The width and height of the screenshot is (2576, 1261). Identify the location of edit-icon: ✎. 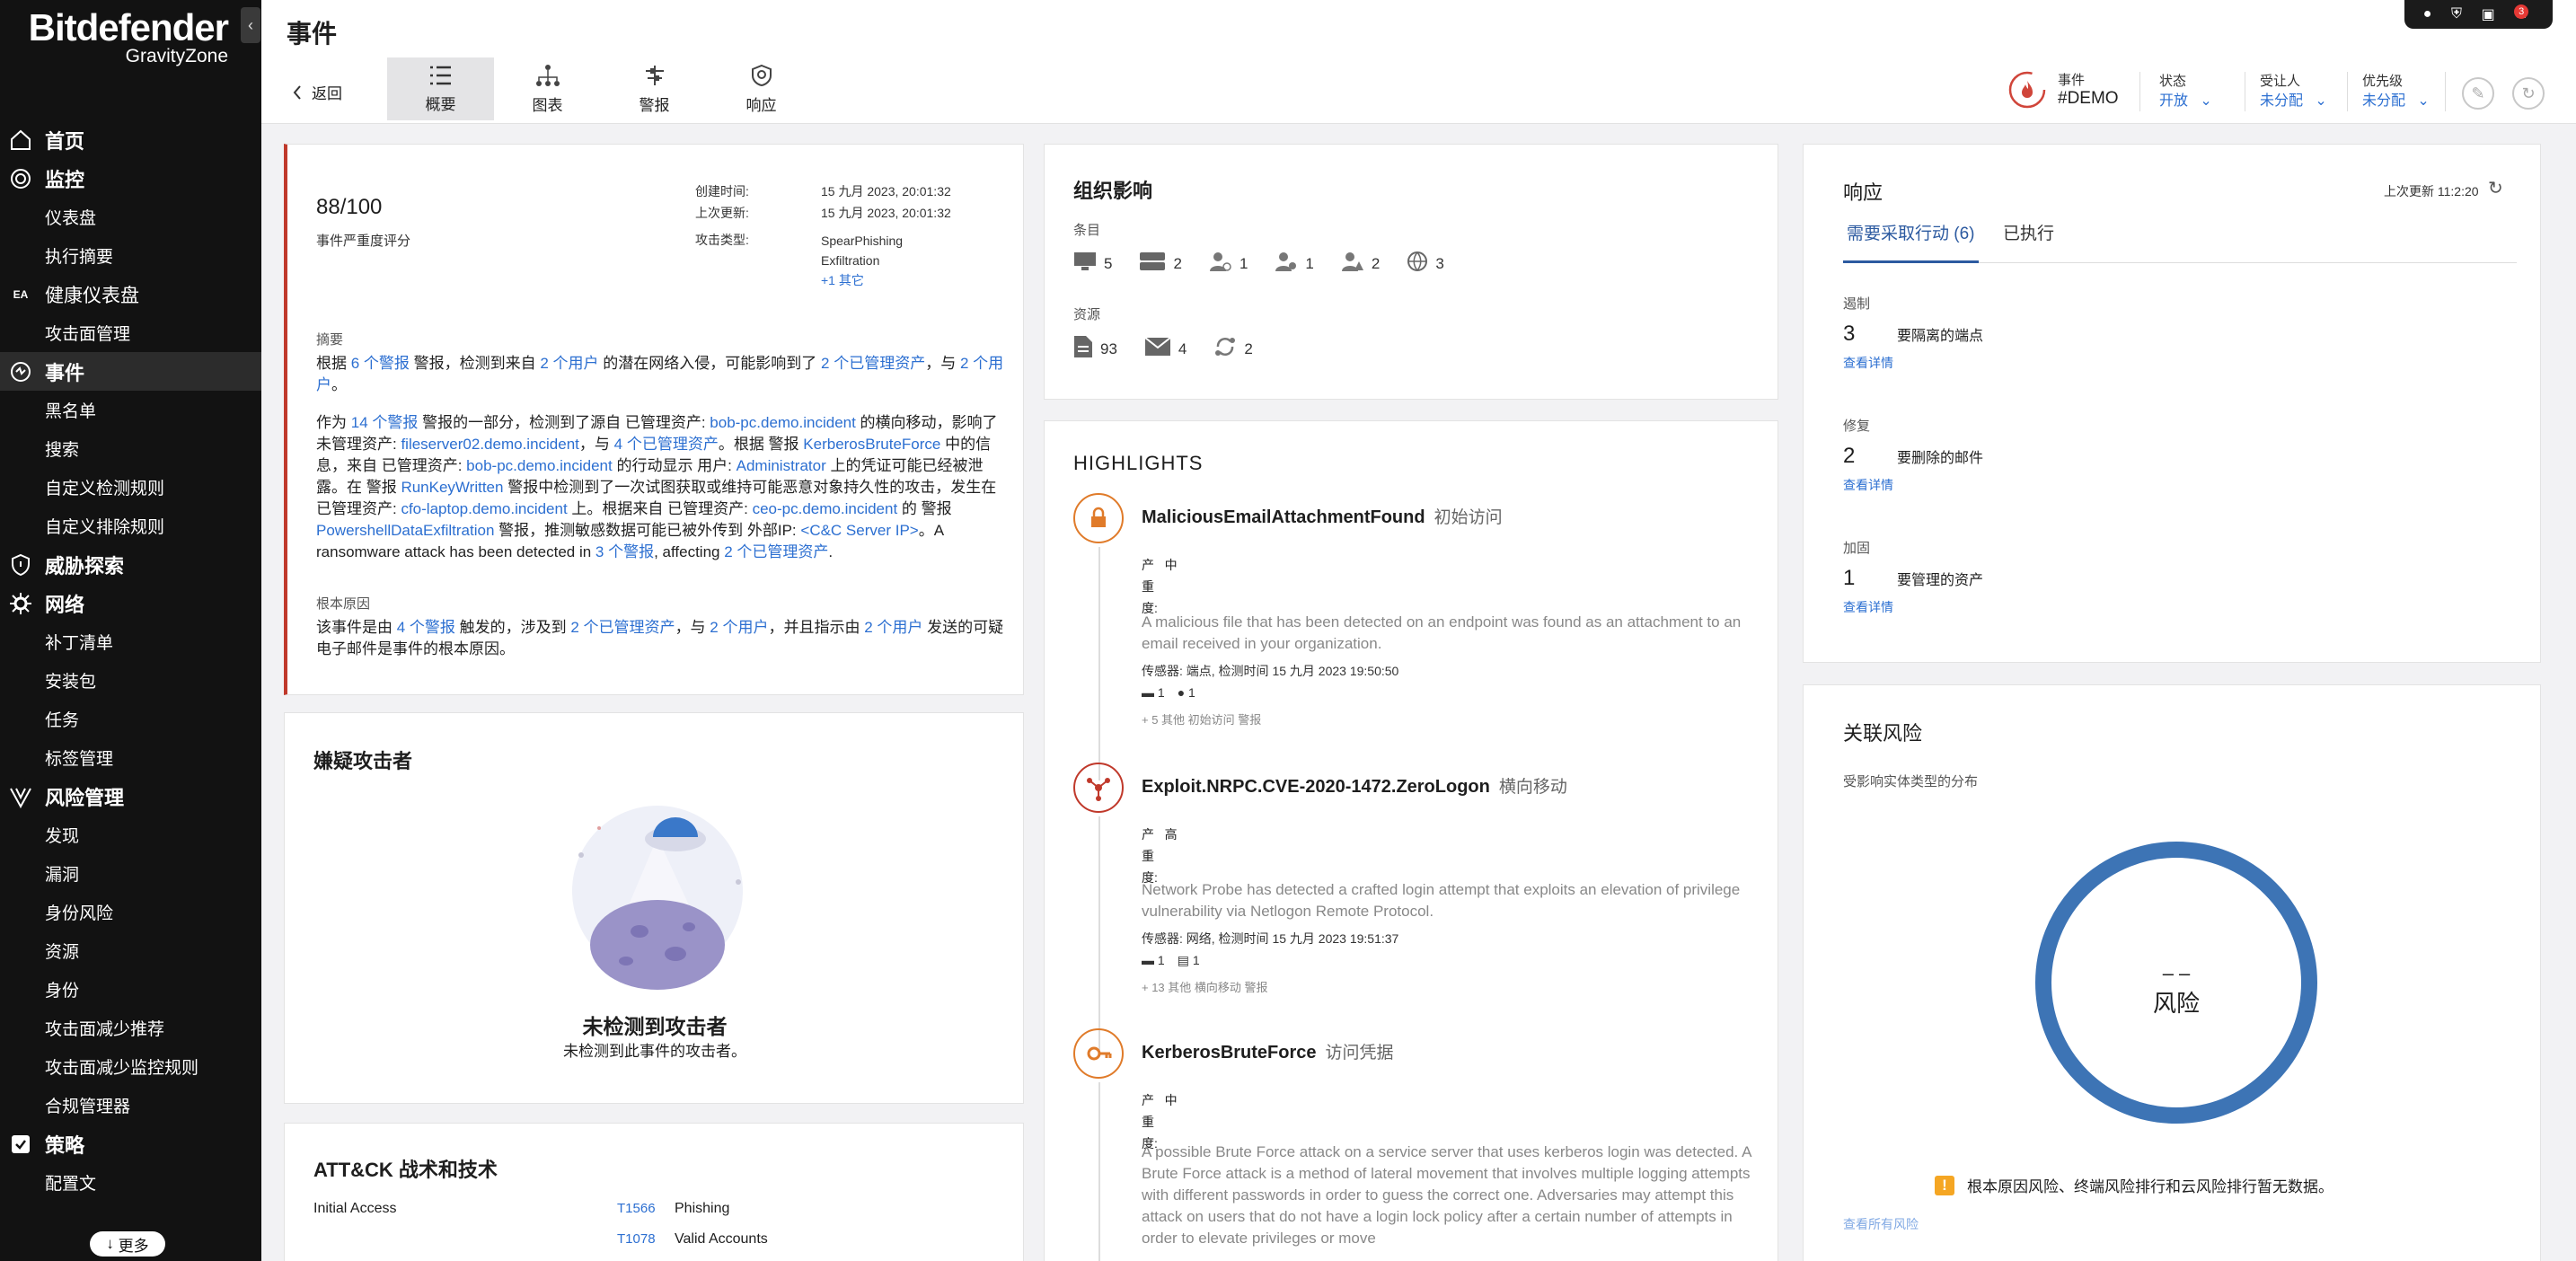
(2478, 93).